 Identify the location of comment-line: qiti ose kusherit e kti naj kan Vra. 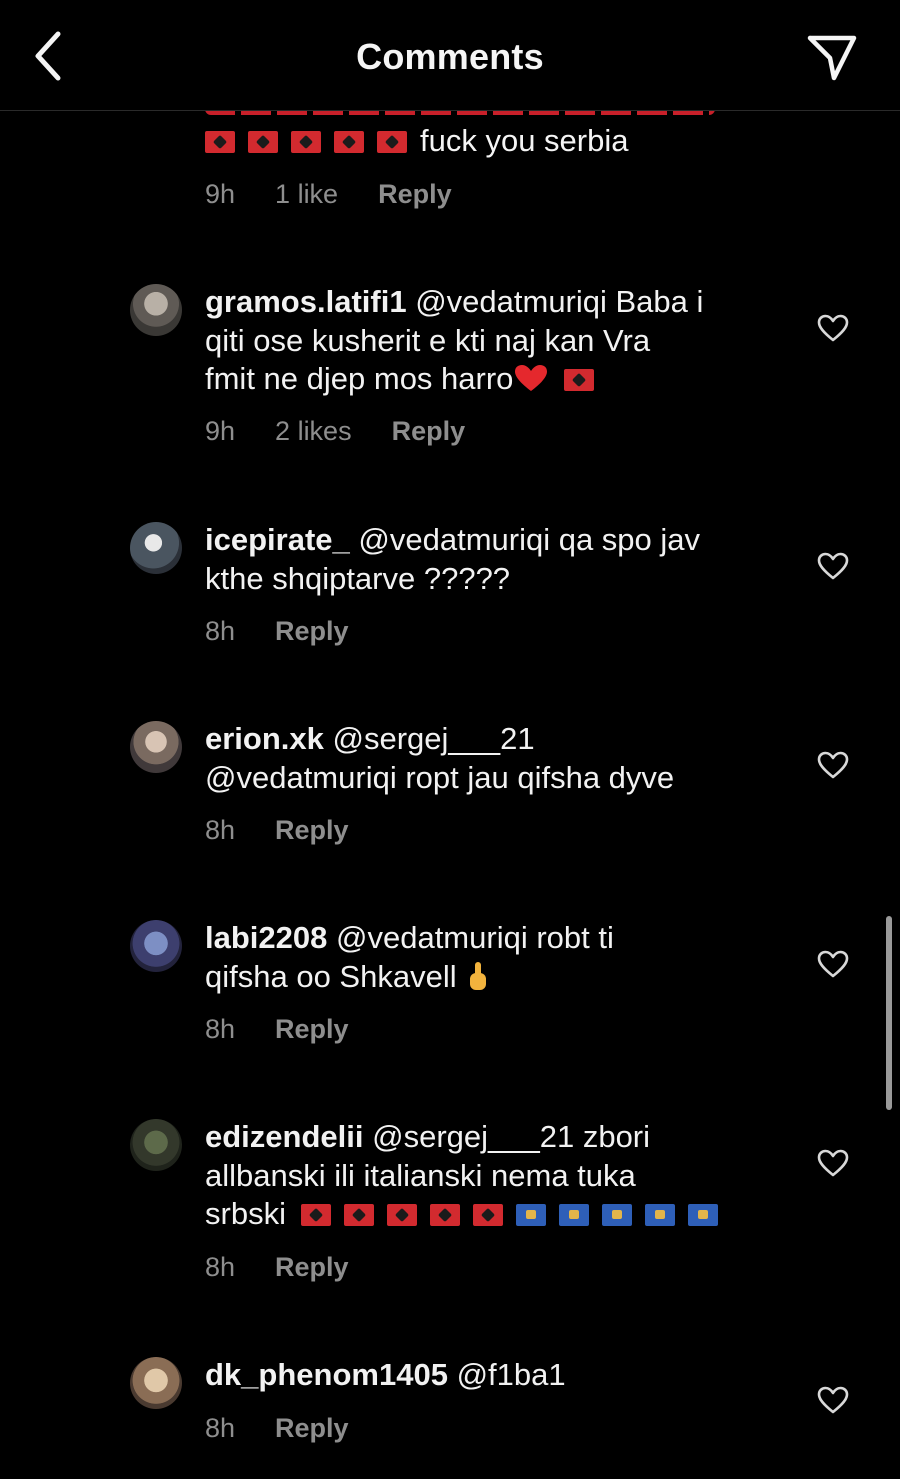
(428, 340).